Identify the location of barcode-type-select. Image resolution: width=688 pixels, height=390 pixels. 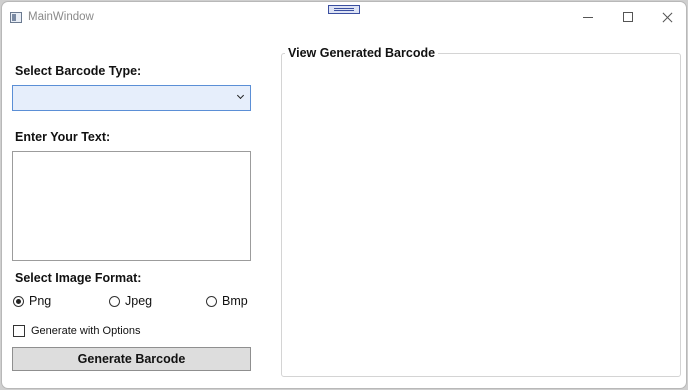
(131, 98).